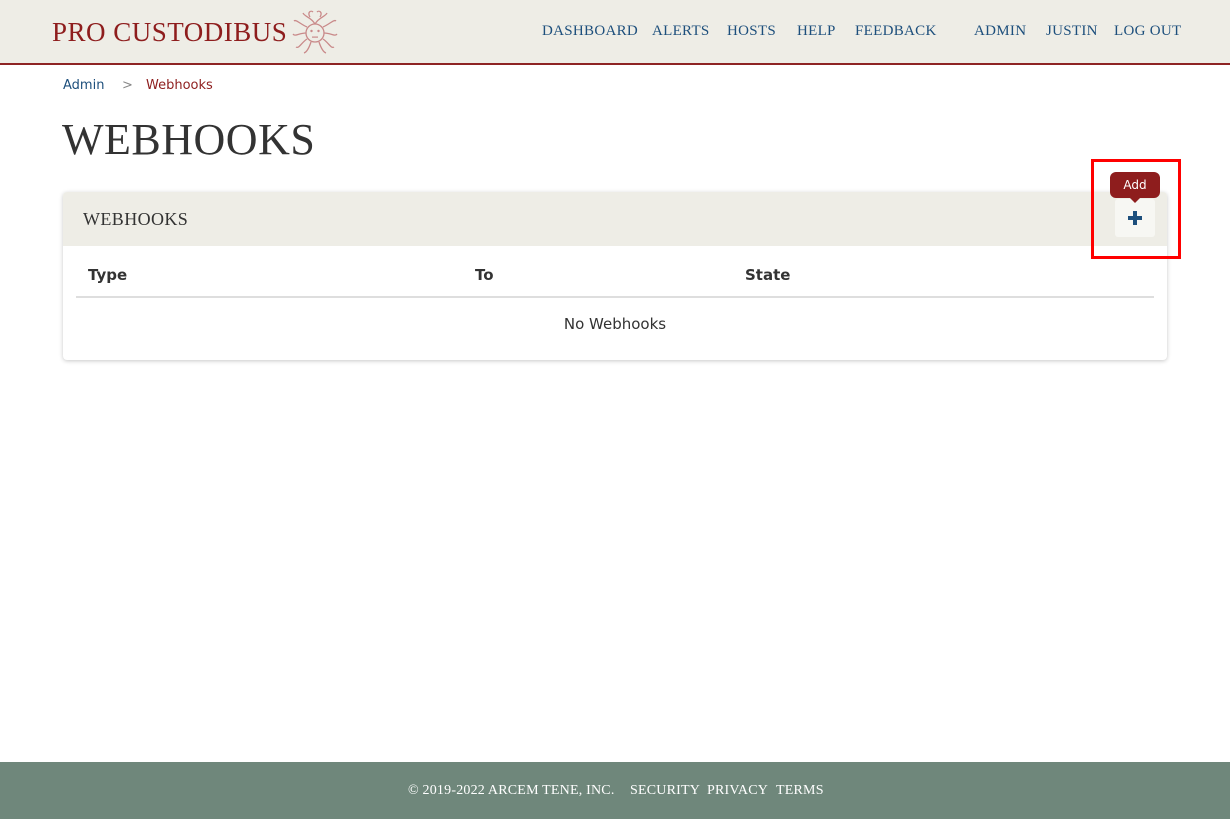 This screenshot has height=819, width=1230. I want to click on nav-log-out: LOG OUT, so click(1148, 31).